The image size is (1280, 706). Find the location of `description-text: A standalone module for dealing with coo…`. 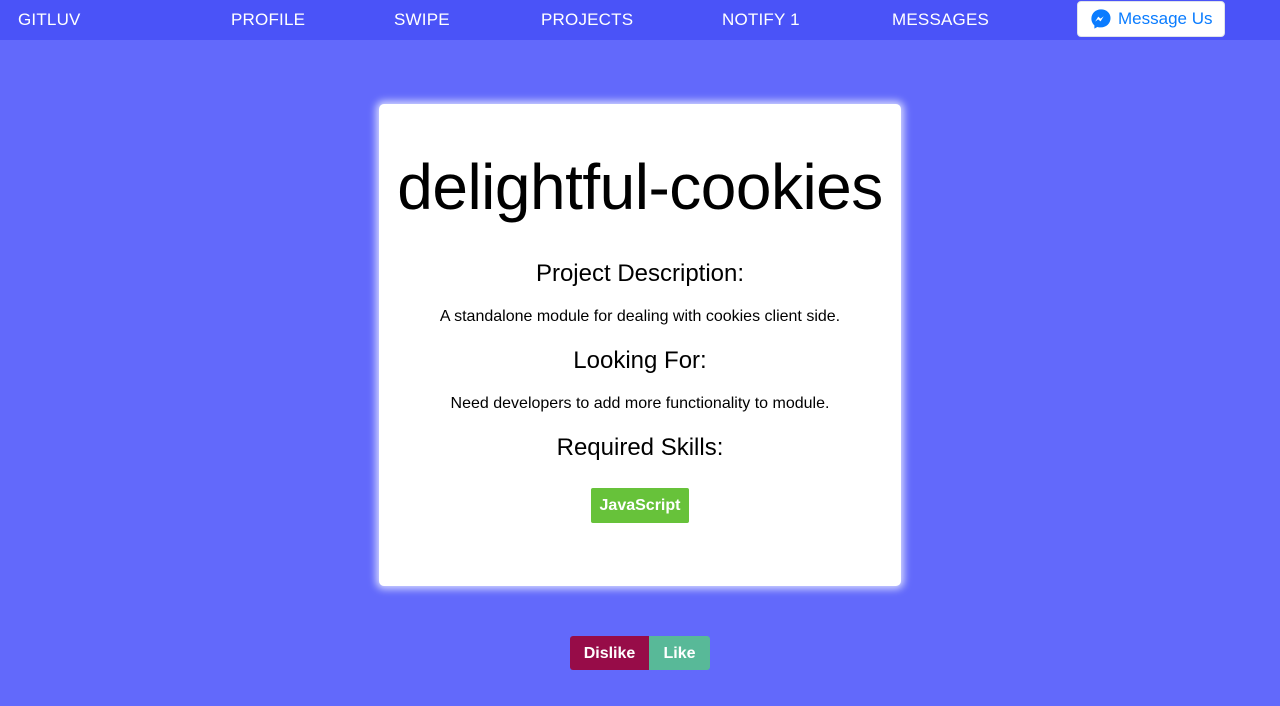

description-text: A standalone module for dealing with coo… is located at coordinates (640, 316).